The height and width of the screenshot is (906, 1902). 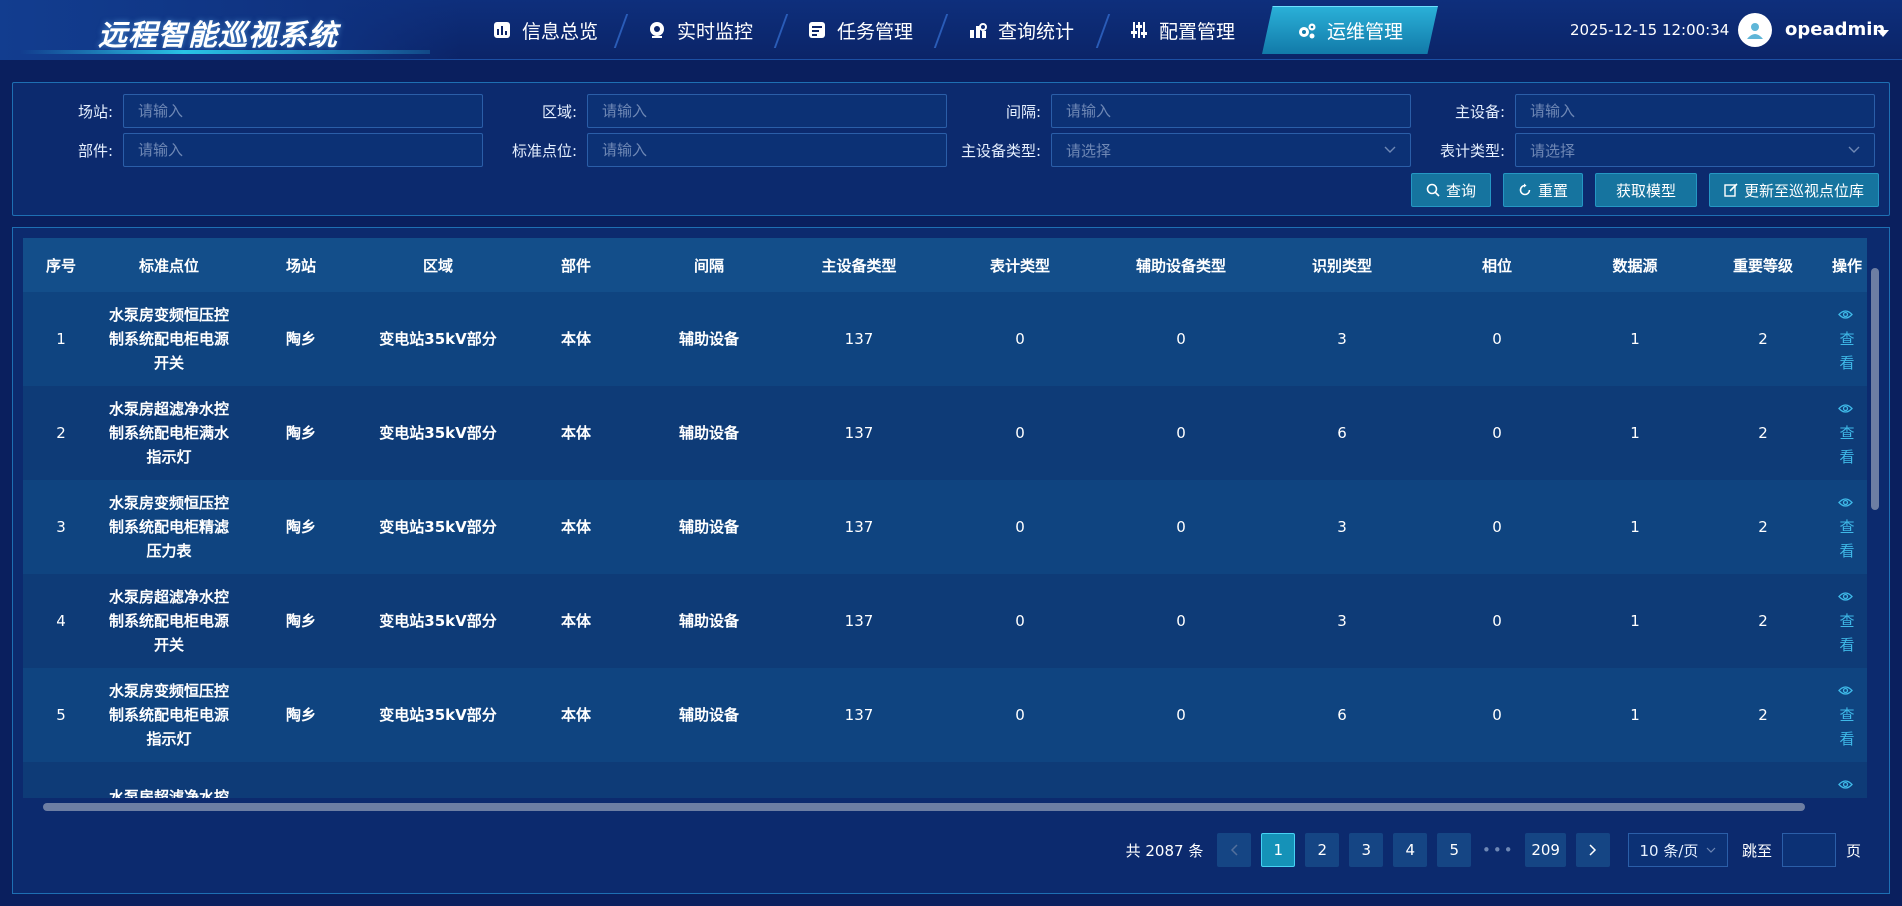 I want to click on sliders-icon, so click(x=1139, y=30).